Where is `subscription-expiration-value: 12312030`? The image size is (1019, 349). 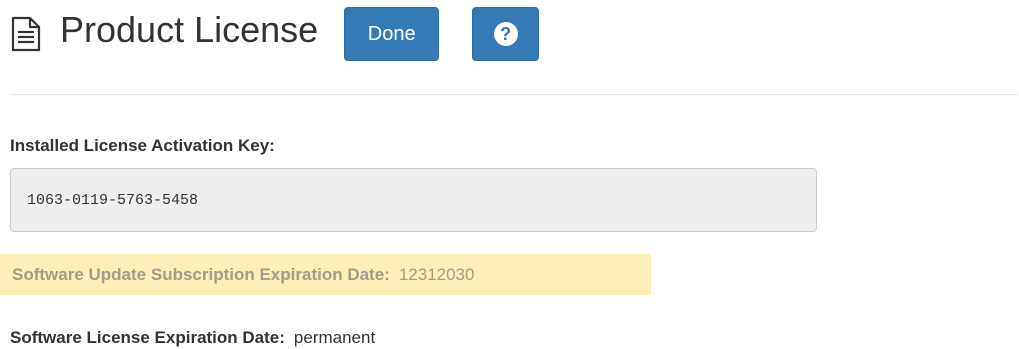
subscription-expiration-value: 12312030 is located at coordinates (436, 274).